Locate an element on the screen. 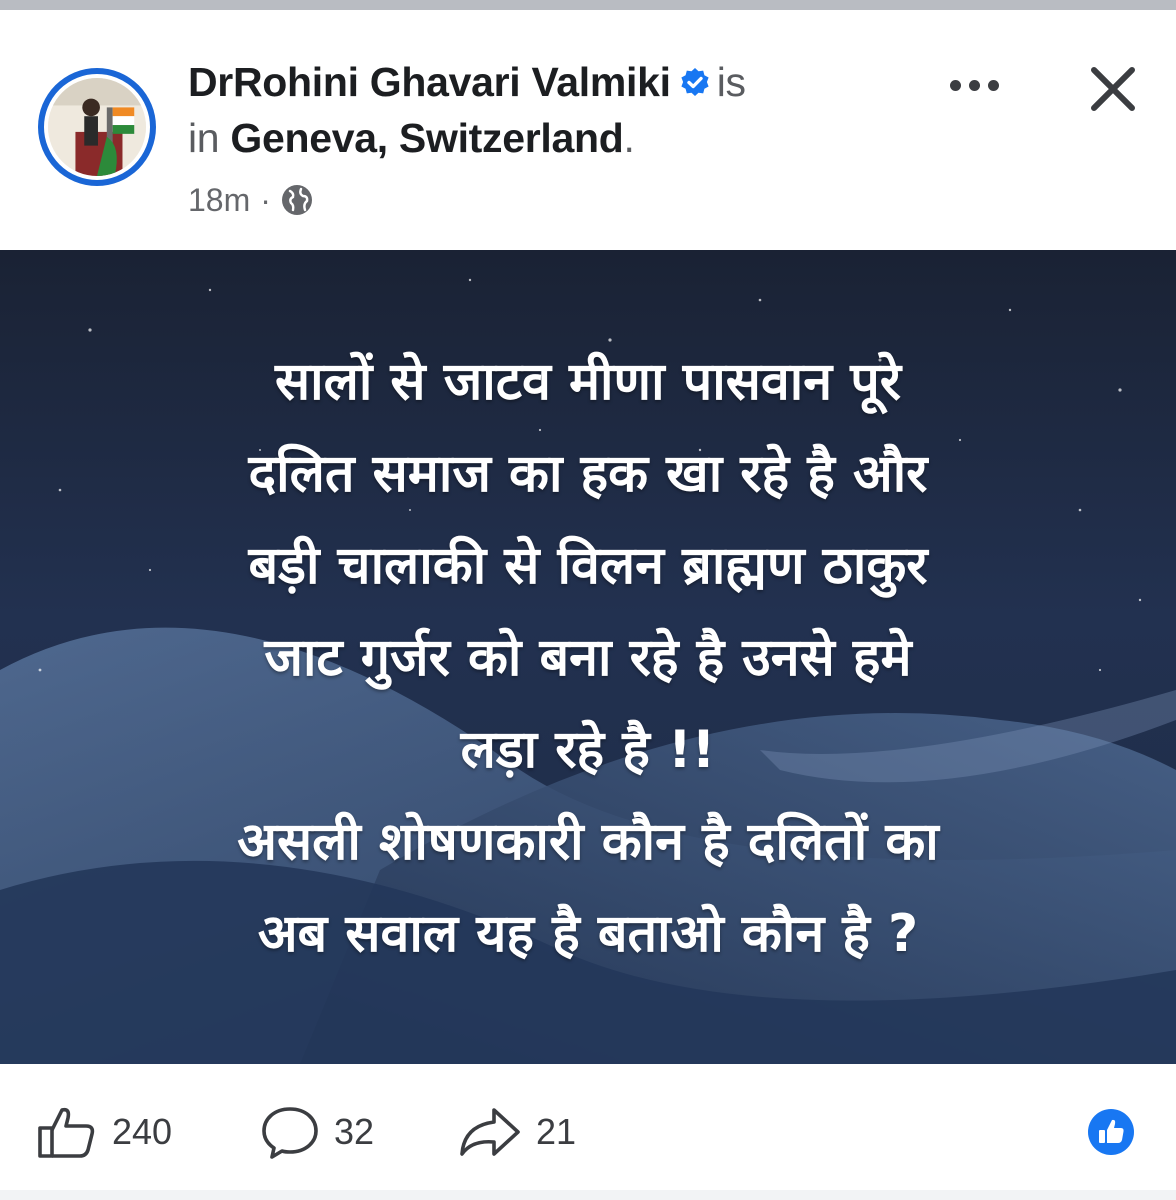  close-button is located at coordinates (1113, 89).